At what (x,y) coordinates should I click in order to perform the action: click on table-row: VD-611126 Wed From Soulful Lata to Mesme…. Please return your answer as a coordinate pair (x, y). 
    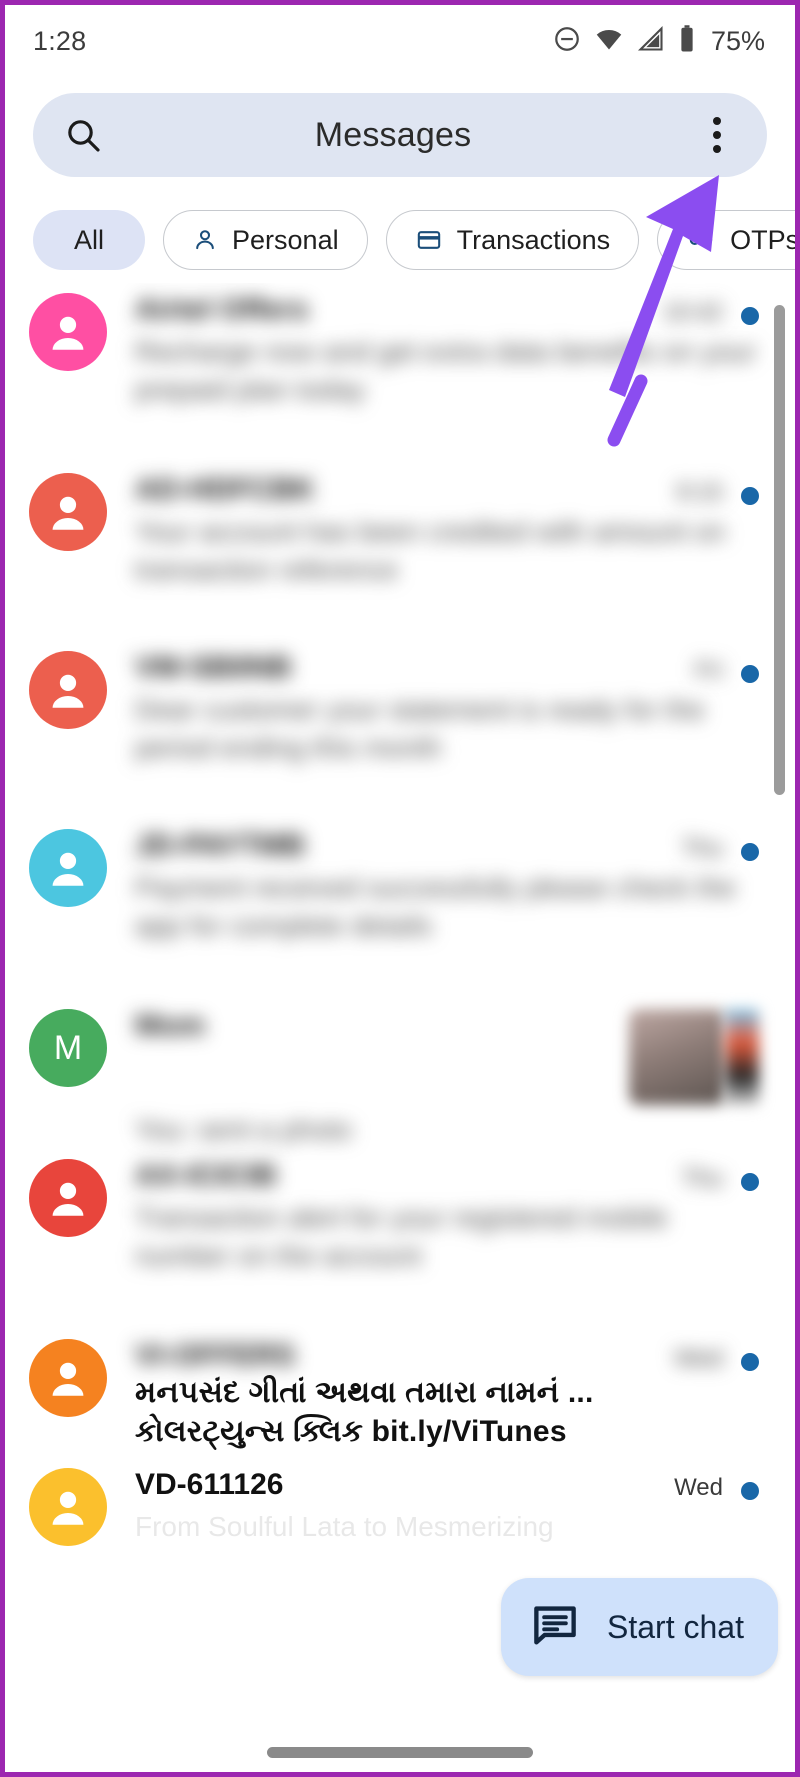
    Looking at the image, I should click on (400, 1507).